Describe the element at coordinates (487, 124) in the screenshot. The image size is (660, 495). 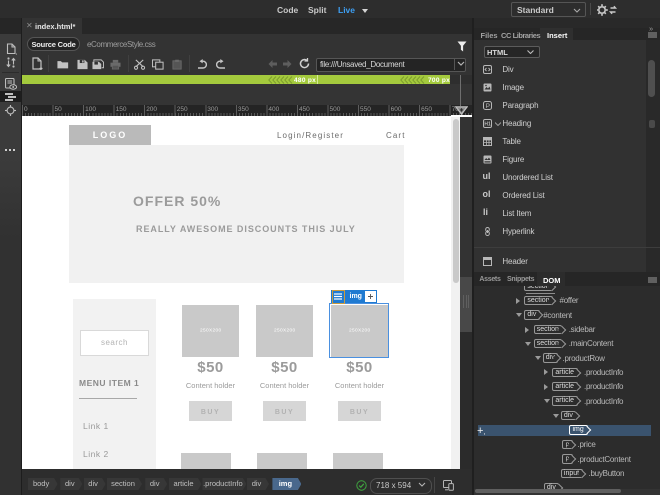
I see `svg-text: H1` at that location.